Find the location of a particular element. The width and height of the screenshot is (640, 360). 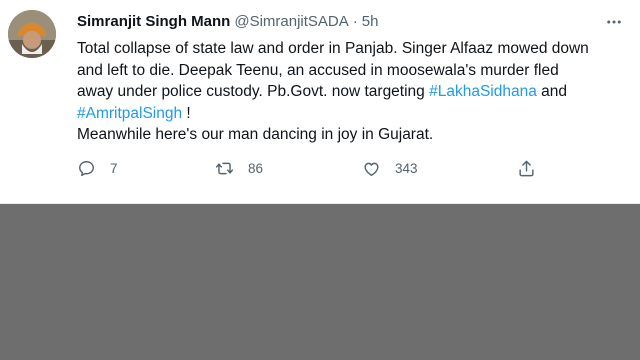

tweet-actions: 7 86 343 is located at coordinates (317, 171).